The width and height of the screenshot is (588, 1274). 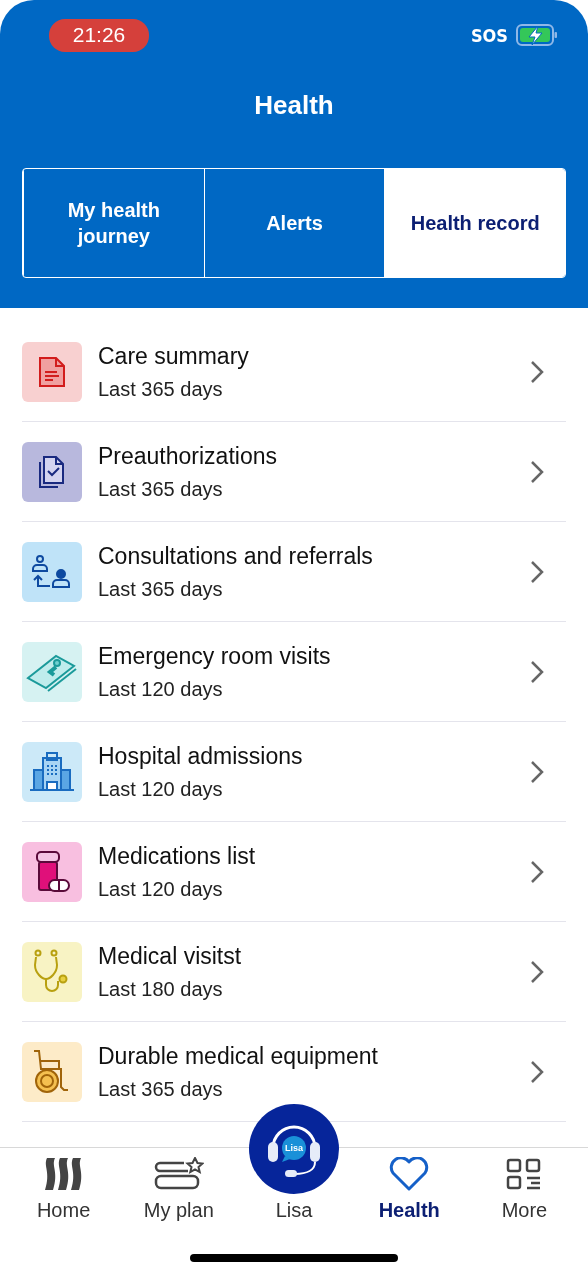 I want to click on record-title: Medications list, so click(x=177, y=856).